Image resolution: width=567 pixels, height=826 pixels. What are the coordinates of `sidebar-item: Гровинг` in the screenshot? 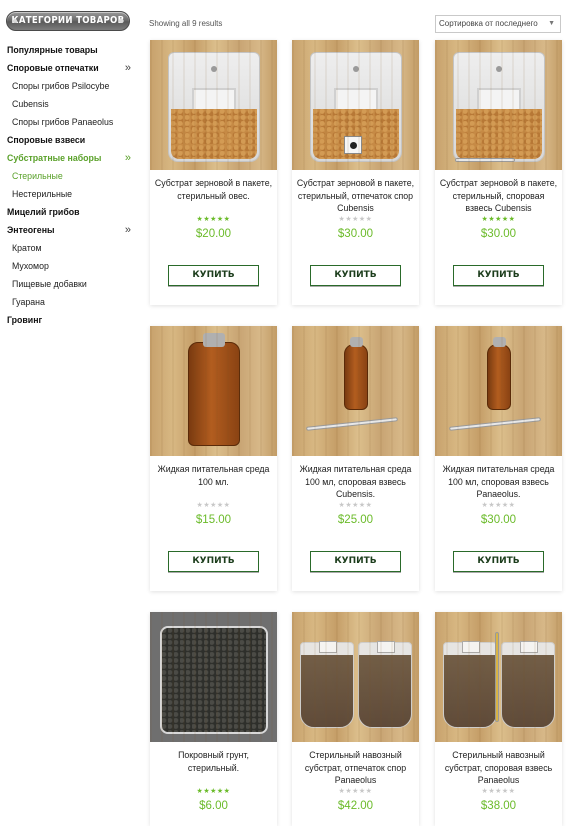 It's located at (70, 320).